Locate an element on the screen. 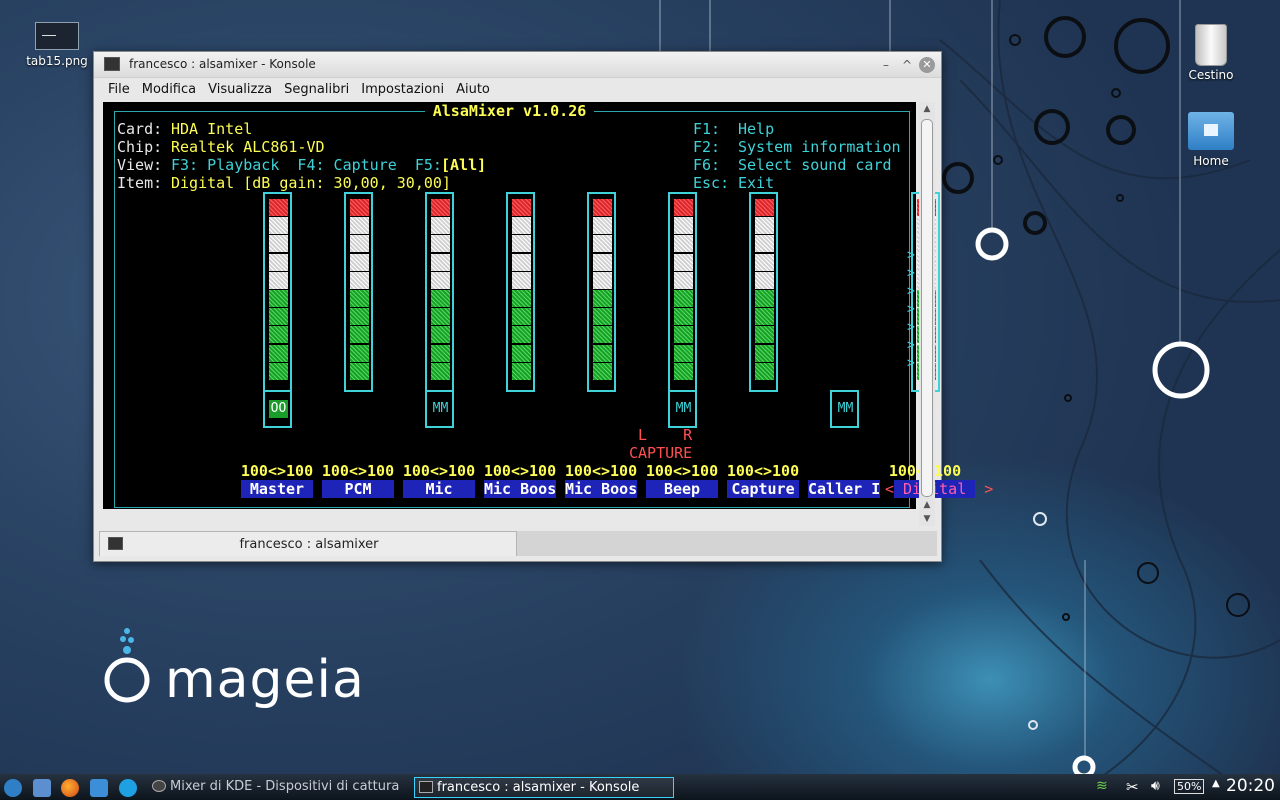  tray-expand-icon: ▲ is located at coordinates (1216, 783).